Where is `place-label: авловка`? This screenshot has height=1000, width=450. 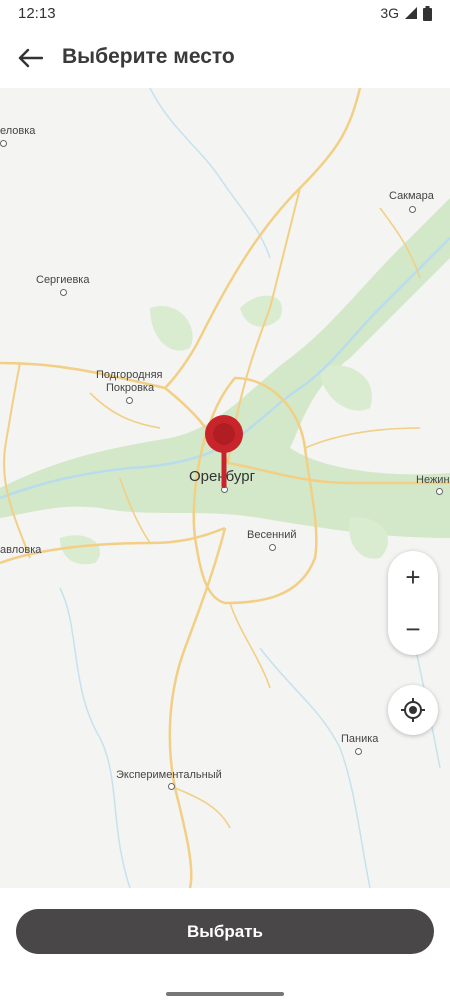
place-label: авловка is located at coordinates (21, 550).